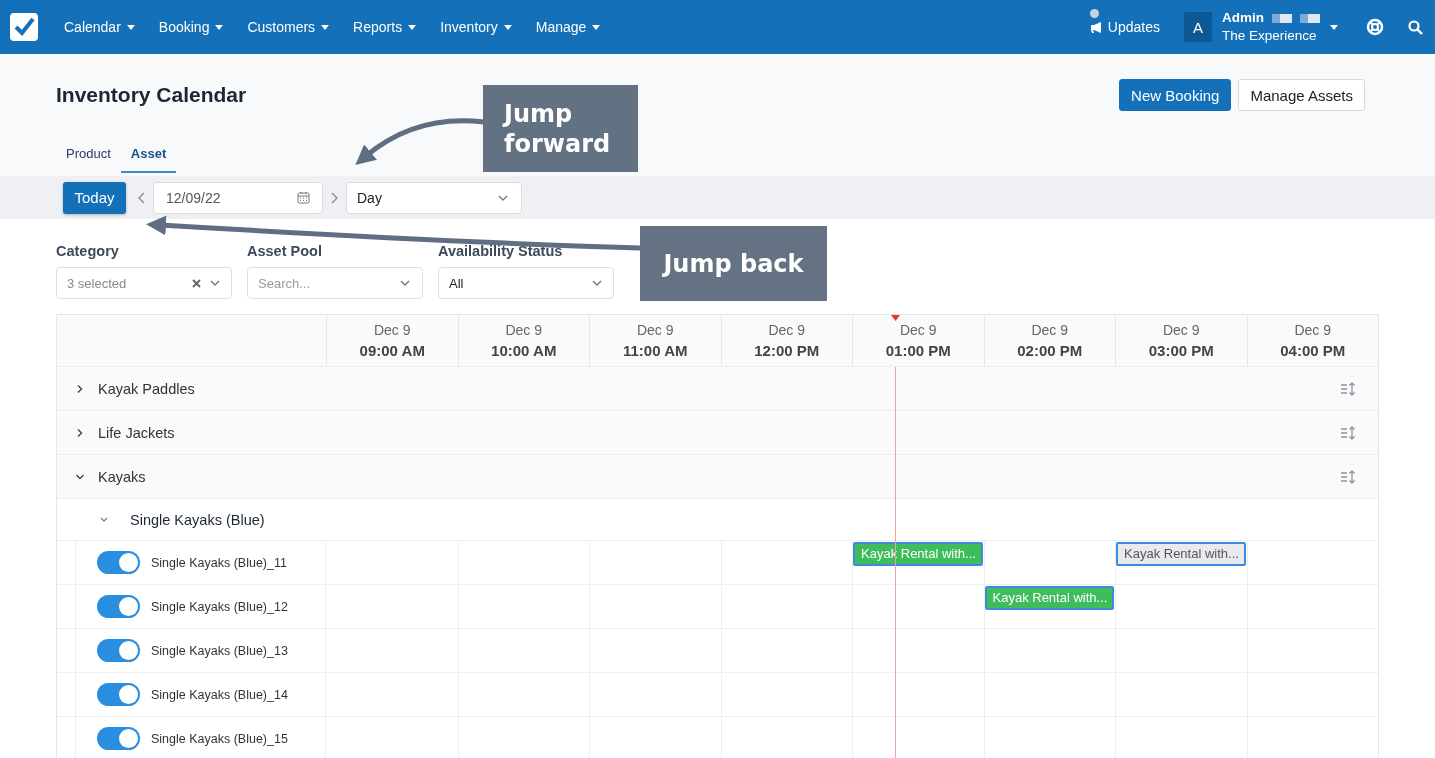 The width and height of the screenshot is (1435, 758). I want to click on asset-name: Single Kayaks (Blue)_14, so click(219, 694).